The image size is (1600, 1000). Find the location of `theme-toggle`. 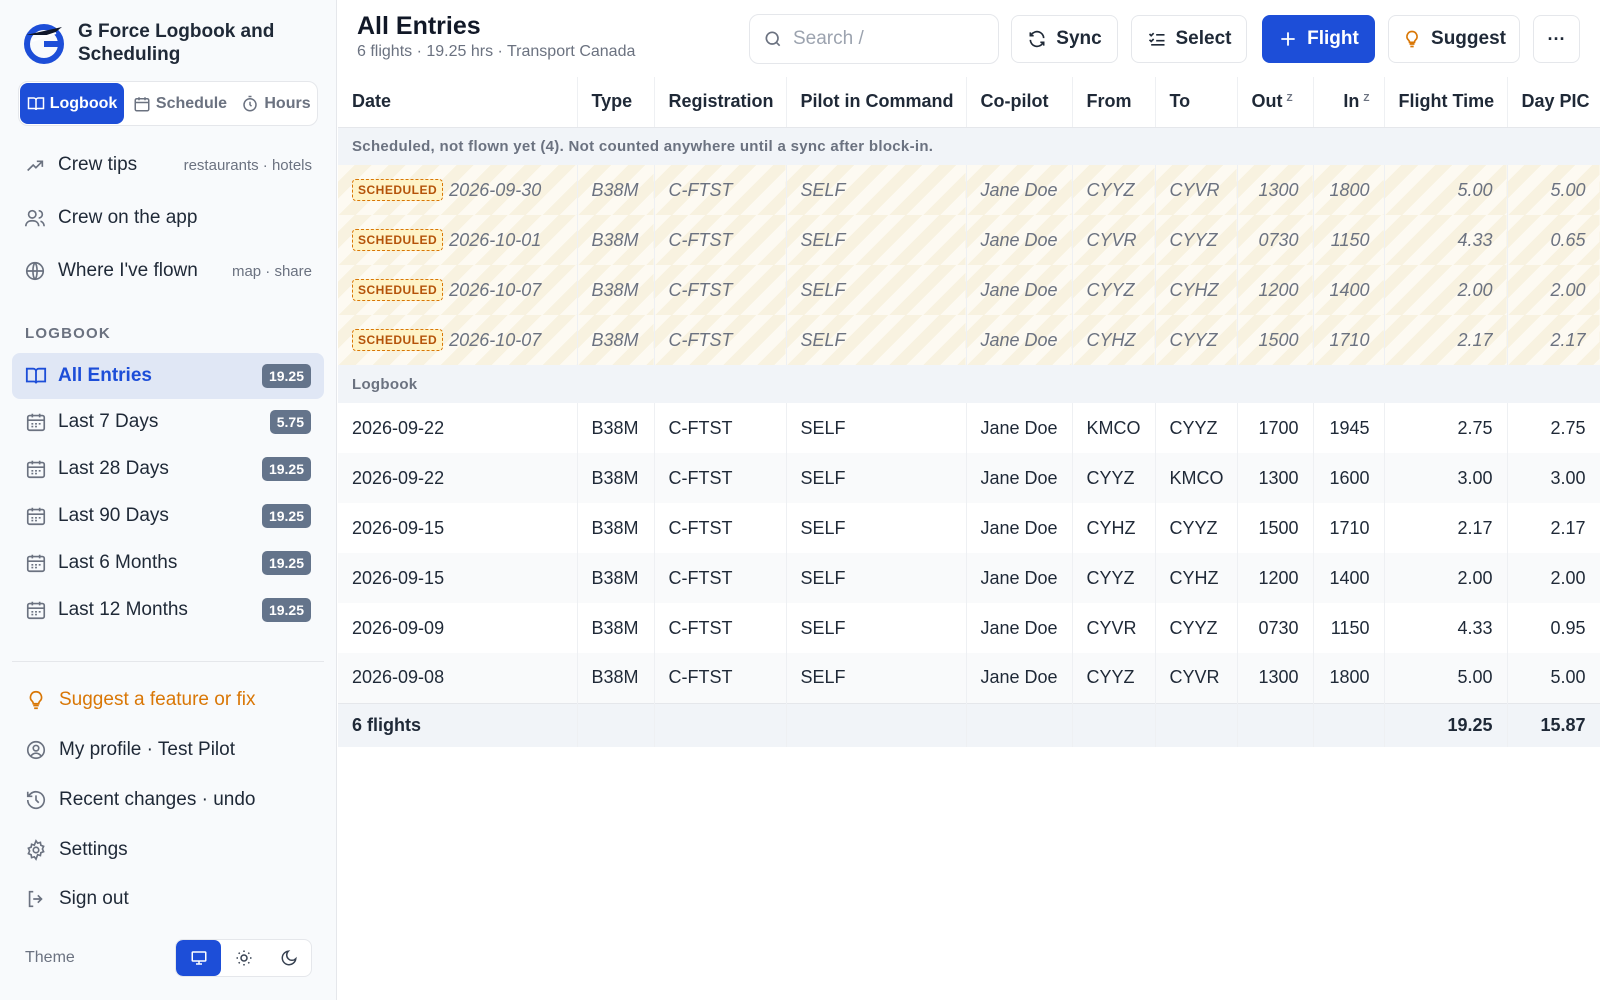

theme-toggle is located at coordinates (243, 958).